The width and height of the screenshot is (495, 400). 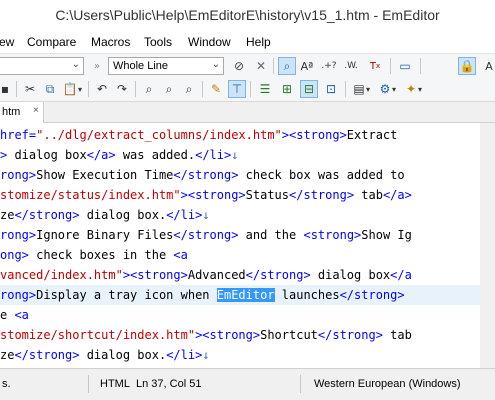 What do you see at coordinates (267, 195) in the screenshot?
I see `code-token: Status` at bounding box center [267, 195].